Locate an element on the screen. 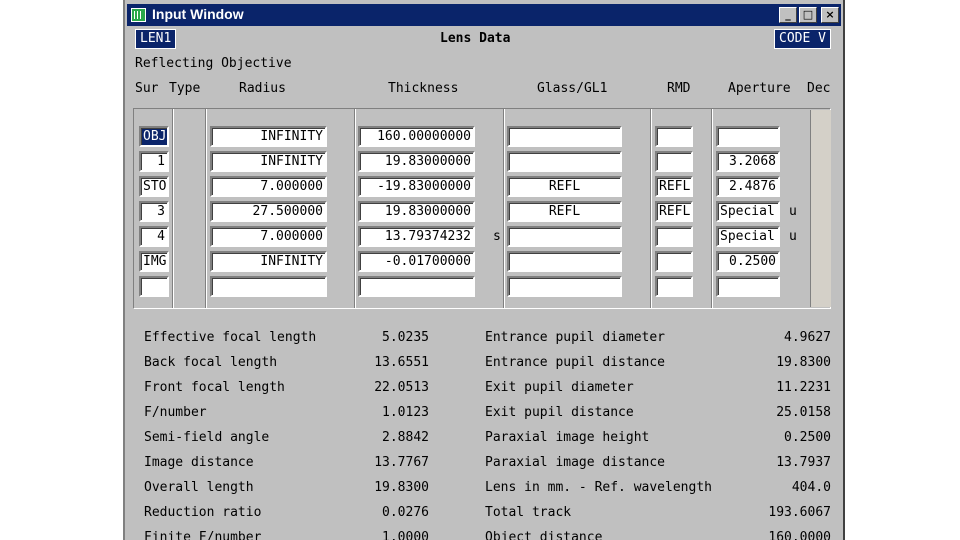 This screenshot has height=540, width=960. stat-value: 193.6067 is located at coordinates (799, 512).